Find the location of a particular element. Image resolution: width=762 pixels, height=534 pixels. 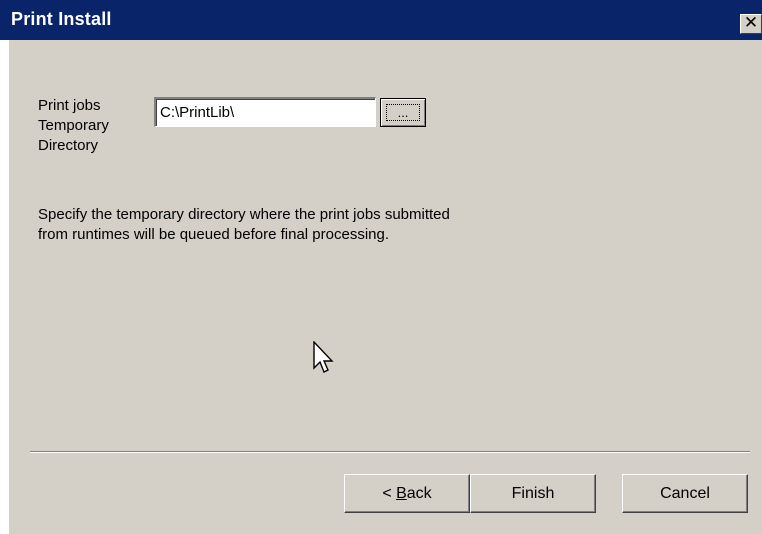

window-title: Print Install is located at coordinates (61, 19).